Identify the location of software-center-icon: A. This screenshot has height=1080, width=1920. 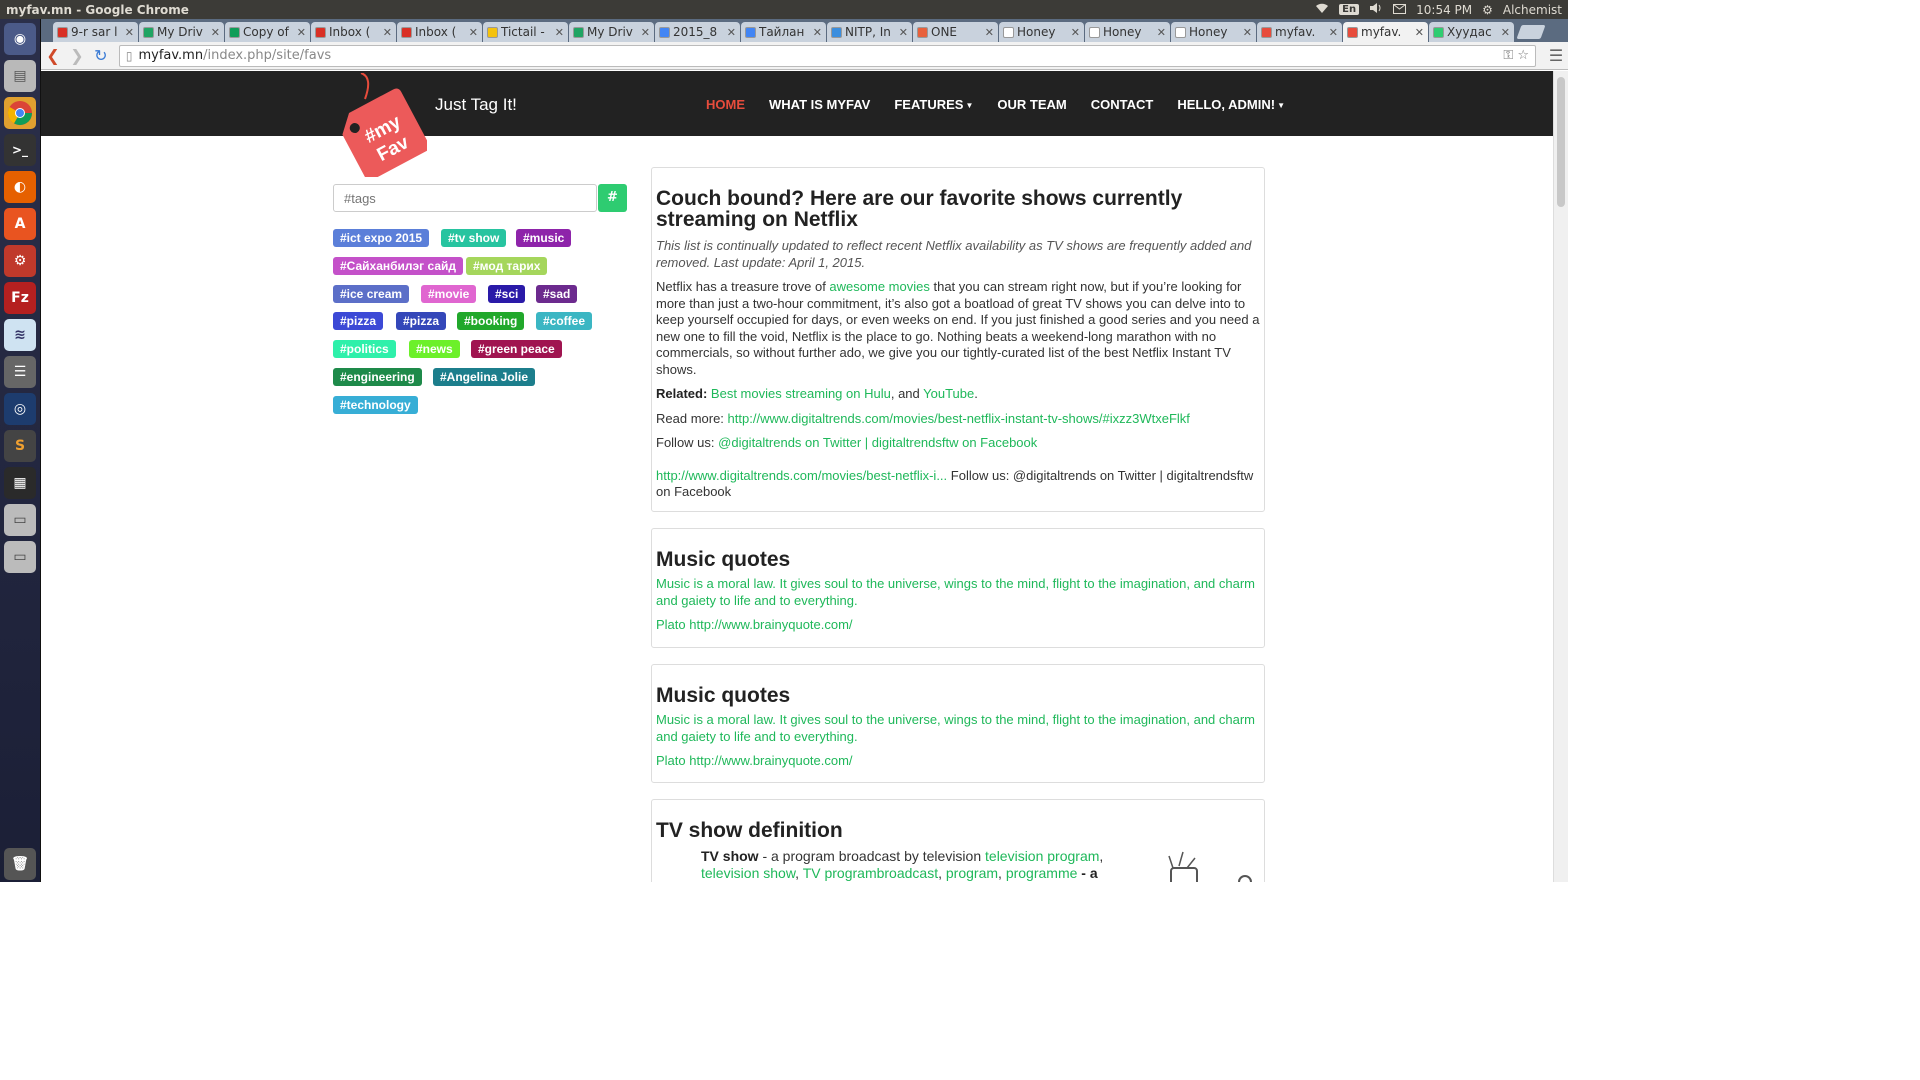
(20, 224).